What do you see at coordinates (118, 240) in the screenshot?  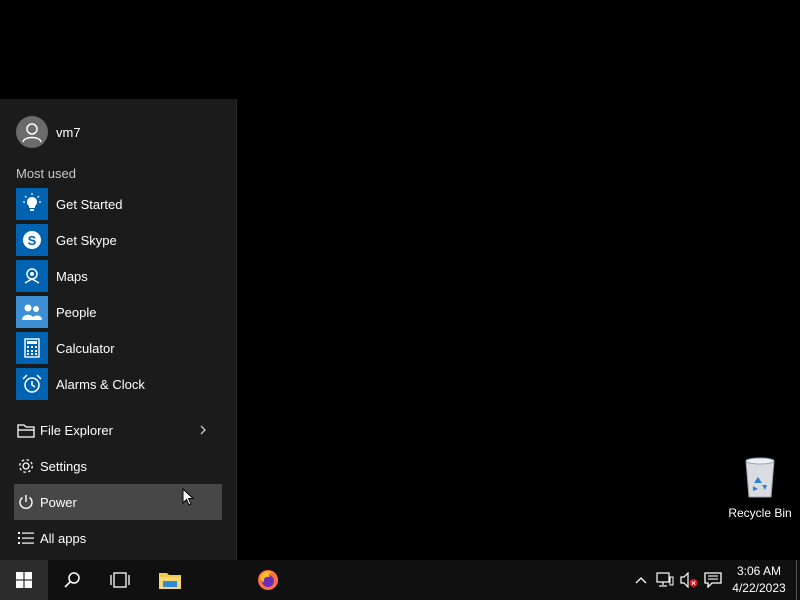 I see `app-get-skype: S Get Skype` at bounding box center [118, 240].